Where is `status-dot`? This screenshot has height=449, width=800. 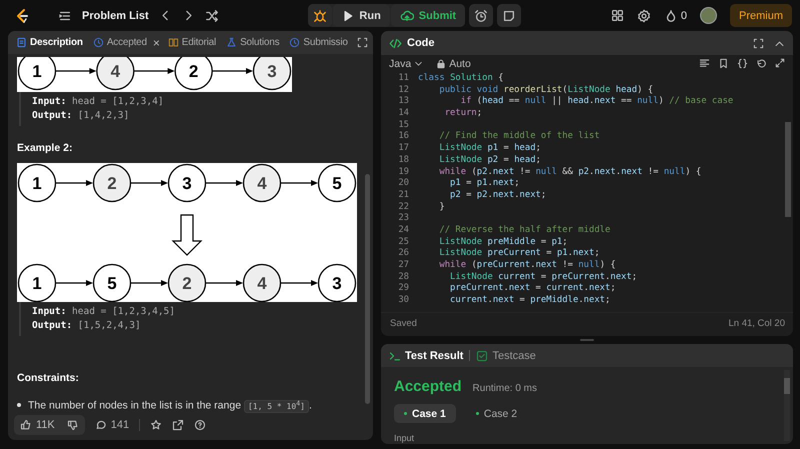
status-dot is located at coordinates (477, 413).